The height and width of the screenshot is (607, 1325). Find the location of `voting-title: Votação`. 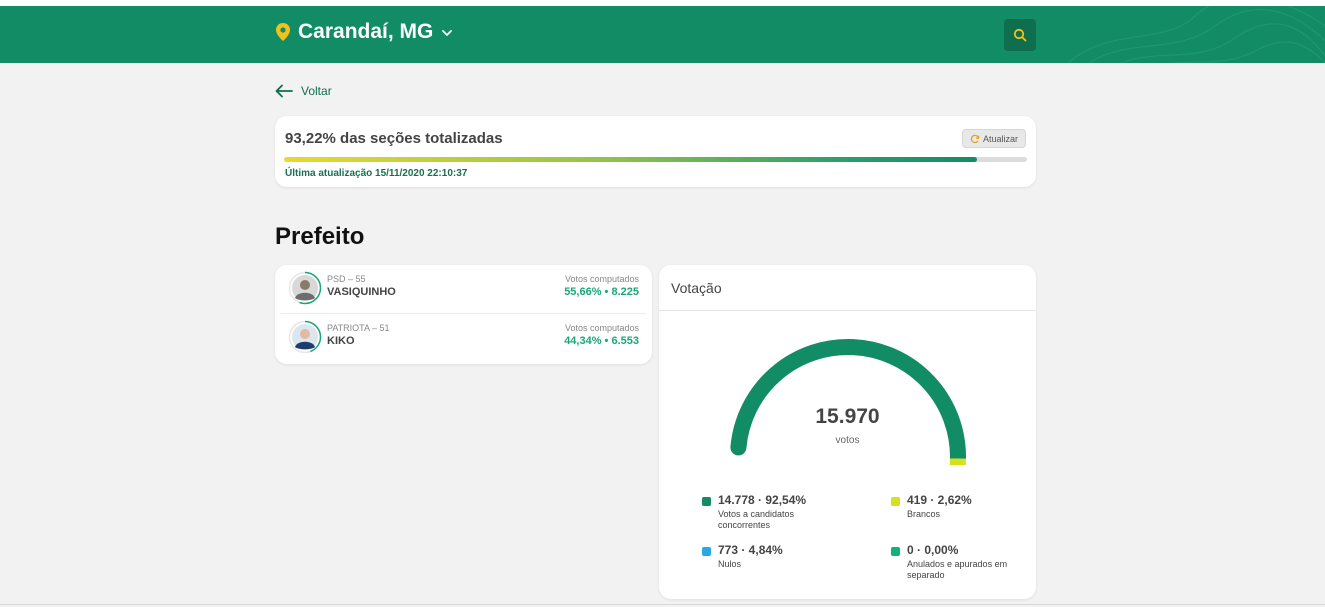

voting-title: Votação is located at coordinates (696, 288).